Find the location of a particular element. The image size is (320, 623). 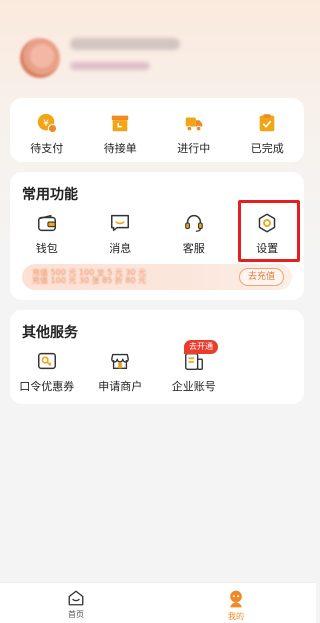

avatar is located at coordinates (40, 58).